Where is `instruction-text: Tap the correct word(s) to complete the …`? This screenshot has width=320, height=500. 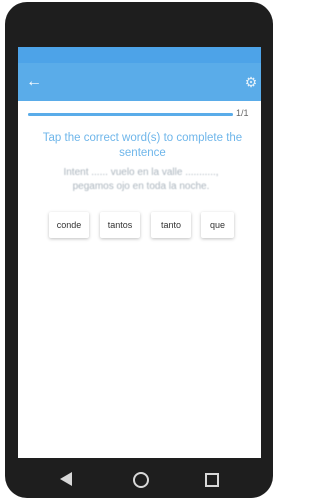
instruction-text: Tap the correct word(s) to complete the … is located at coordinates (142, 145).